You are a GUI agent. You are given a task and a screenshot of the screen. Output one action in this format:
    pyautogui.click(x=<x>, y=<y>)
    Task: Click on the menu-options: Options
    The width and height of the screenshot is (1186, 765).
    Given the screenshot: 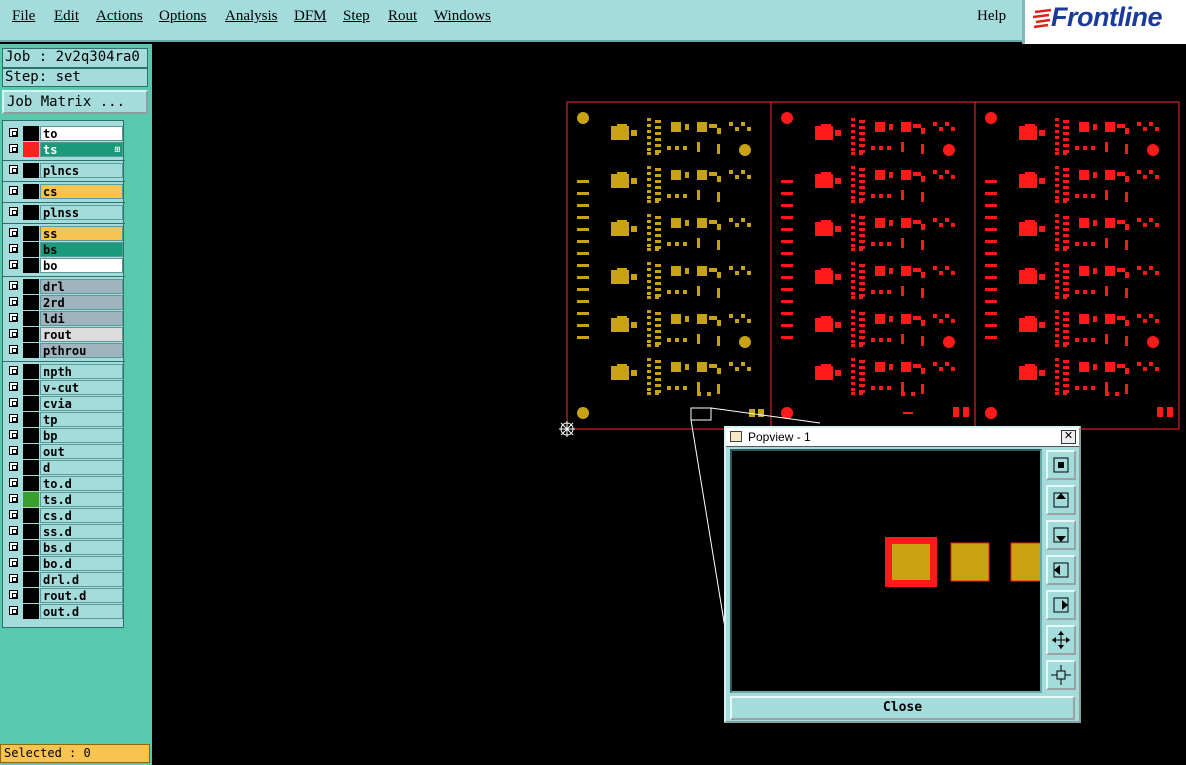 What is the action you would take?
    pyautogui.click(x=183, y=16)
    